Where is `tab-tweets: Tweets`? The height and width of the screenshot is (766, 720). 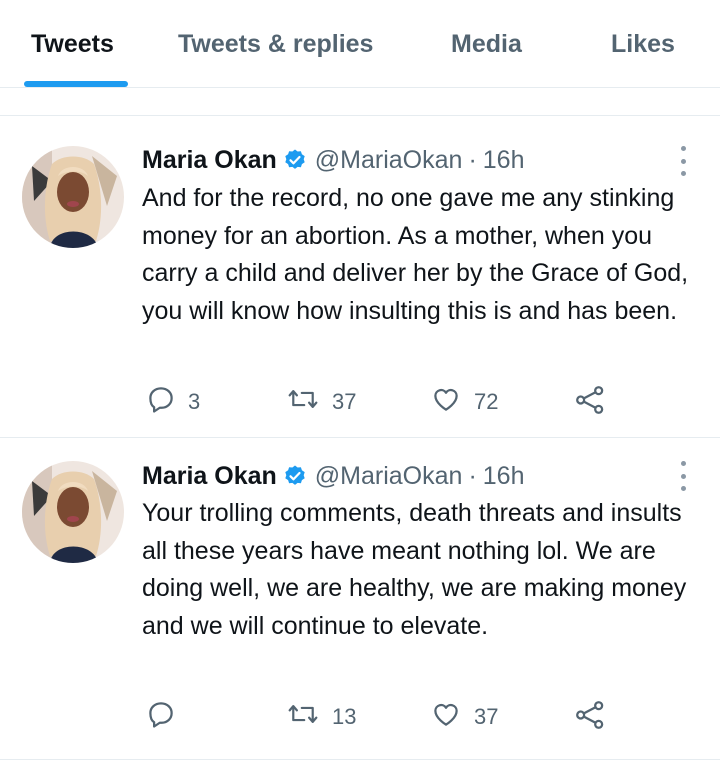
tab-tweets: Tweets is located at coordinates (72, 44).